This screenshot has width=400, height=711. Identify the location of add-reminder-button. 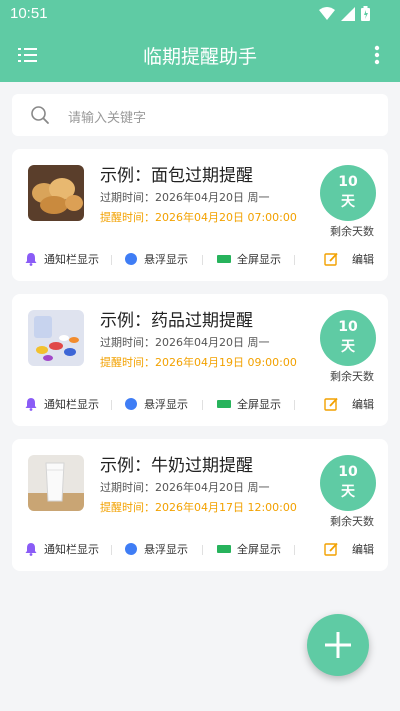
(338, 645).